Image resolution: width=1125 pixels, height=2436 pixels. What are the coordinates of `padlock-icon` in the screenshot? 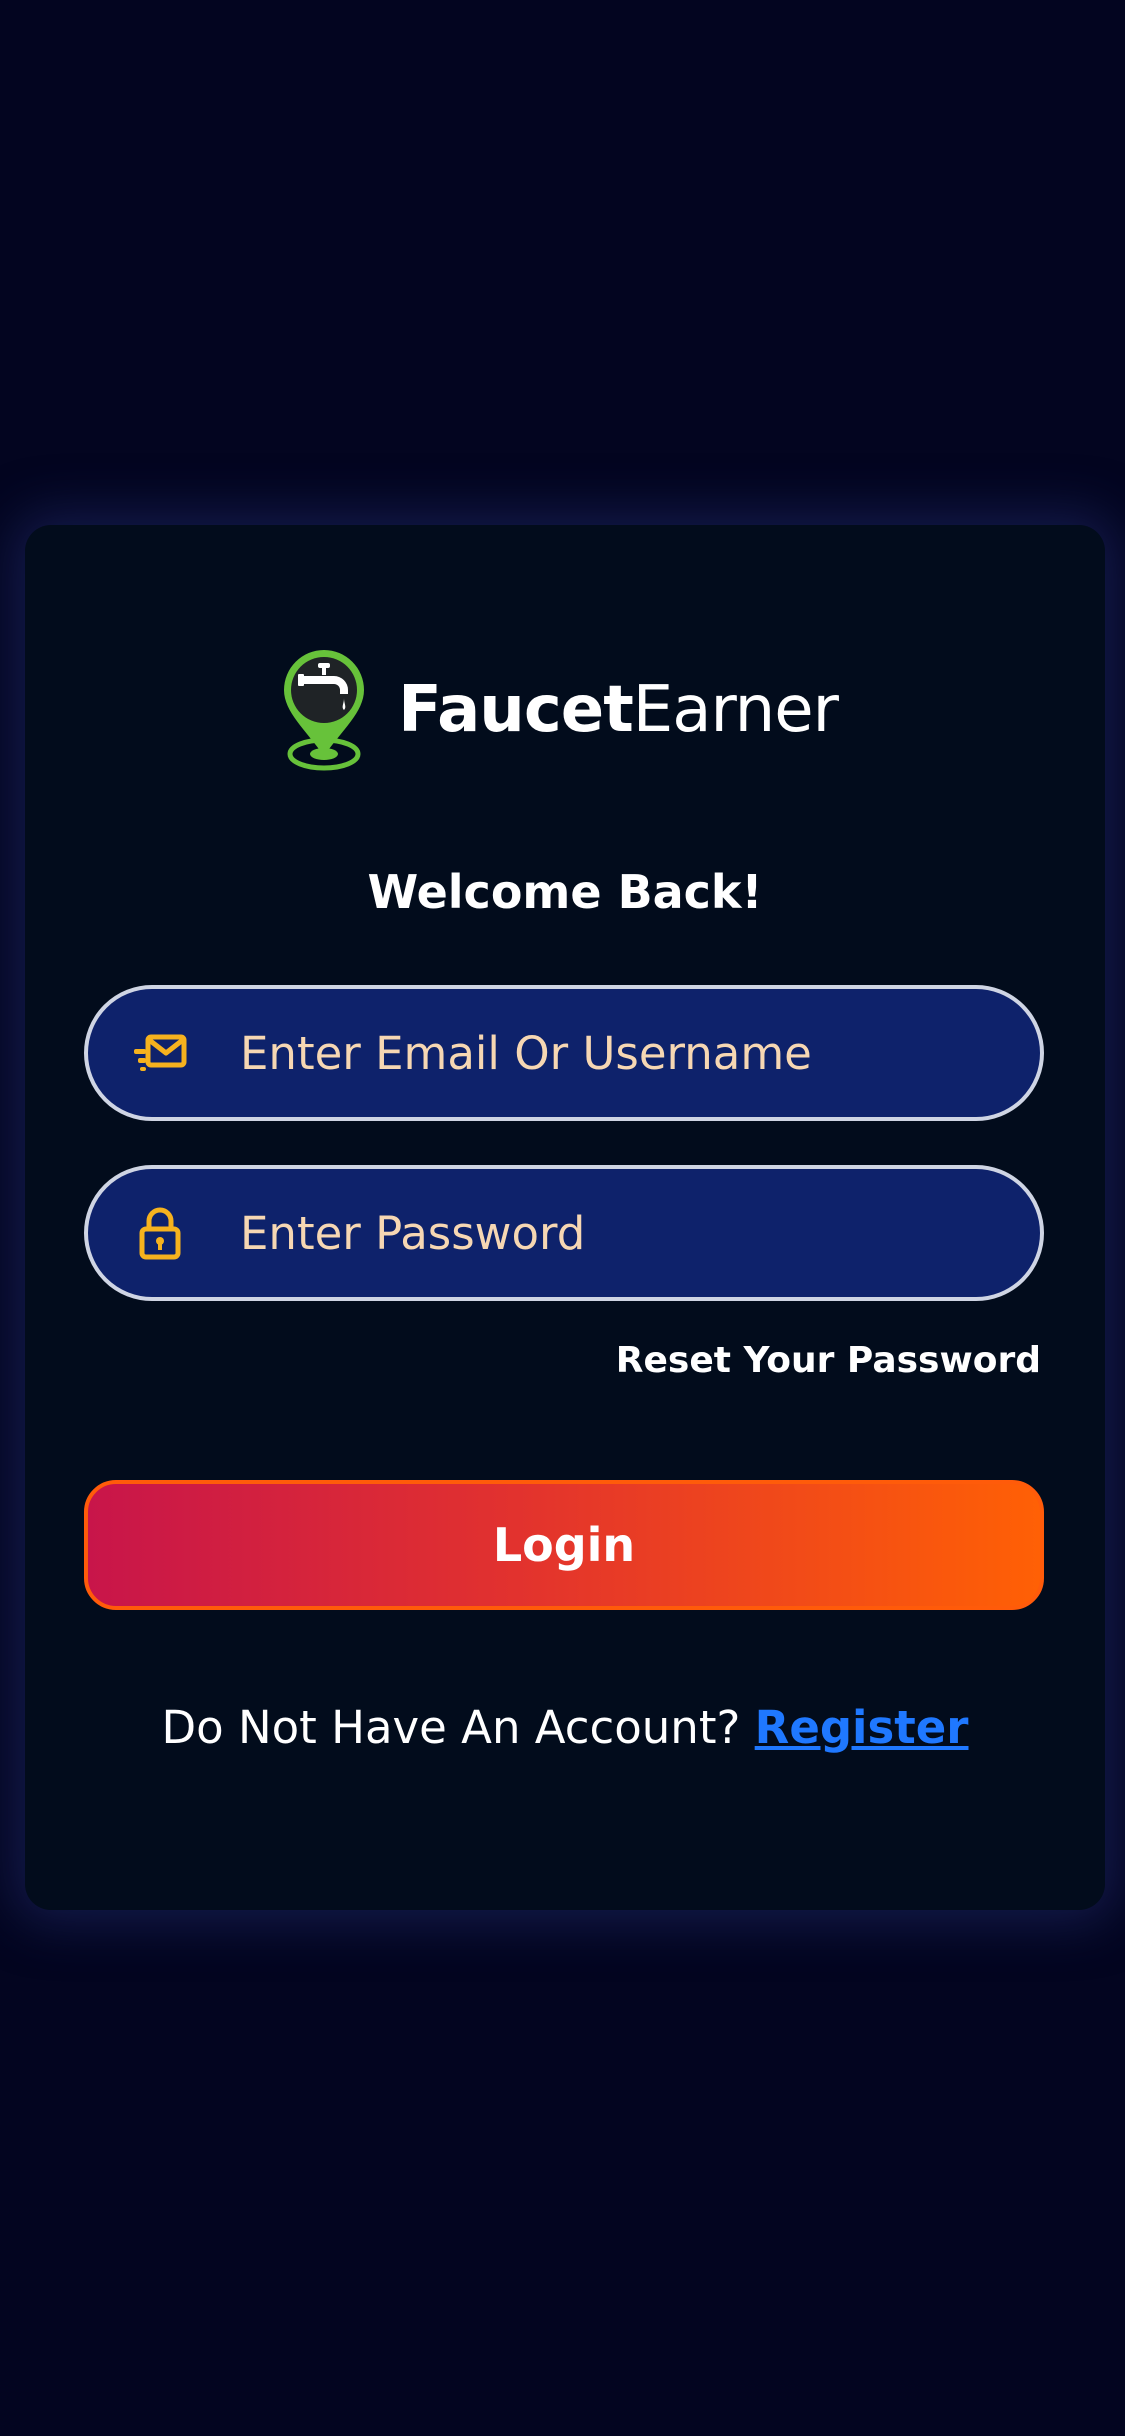 It's located at (160, 1233).